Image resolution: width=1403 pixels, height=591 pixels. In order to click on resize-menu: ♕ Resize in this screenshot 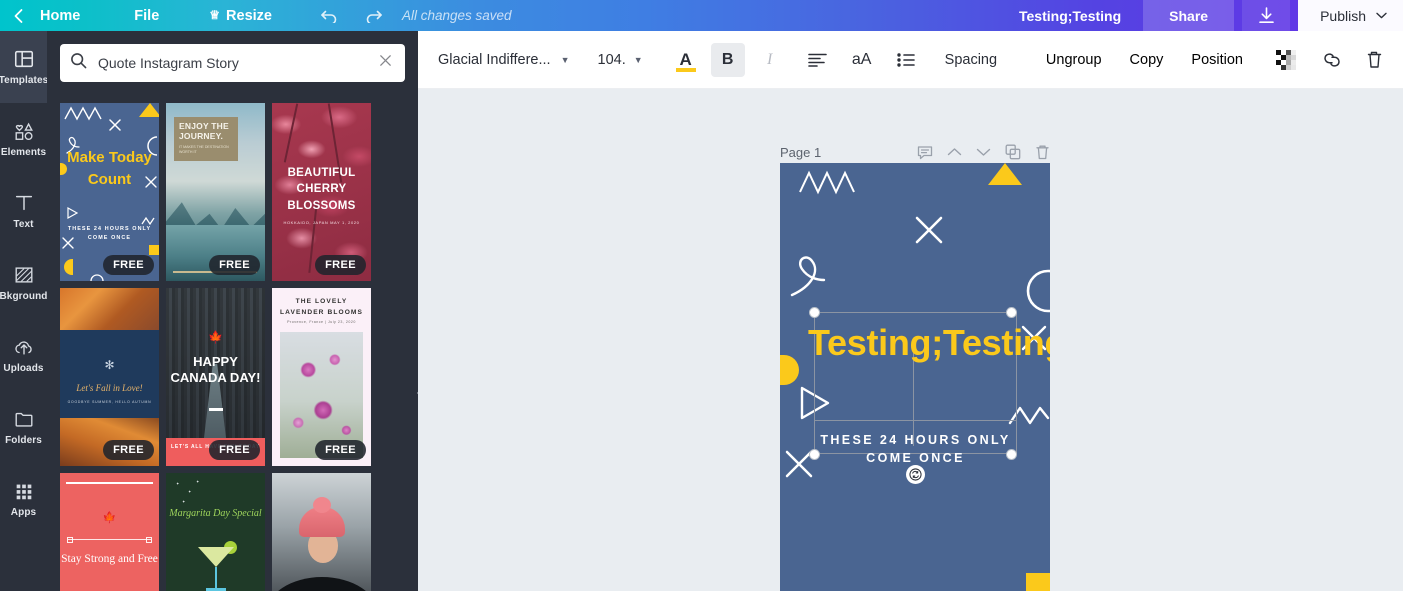, I will do `click(240, 15)`.